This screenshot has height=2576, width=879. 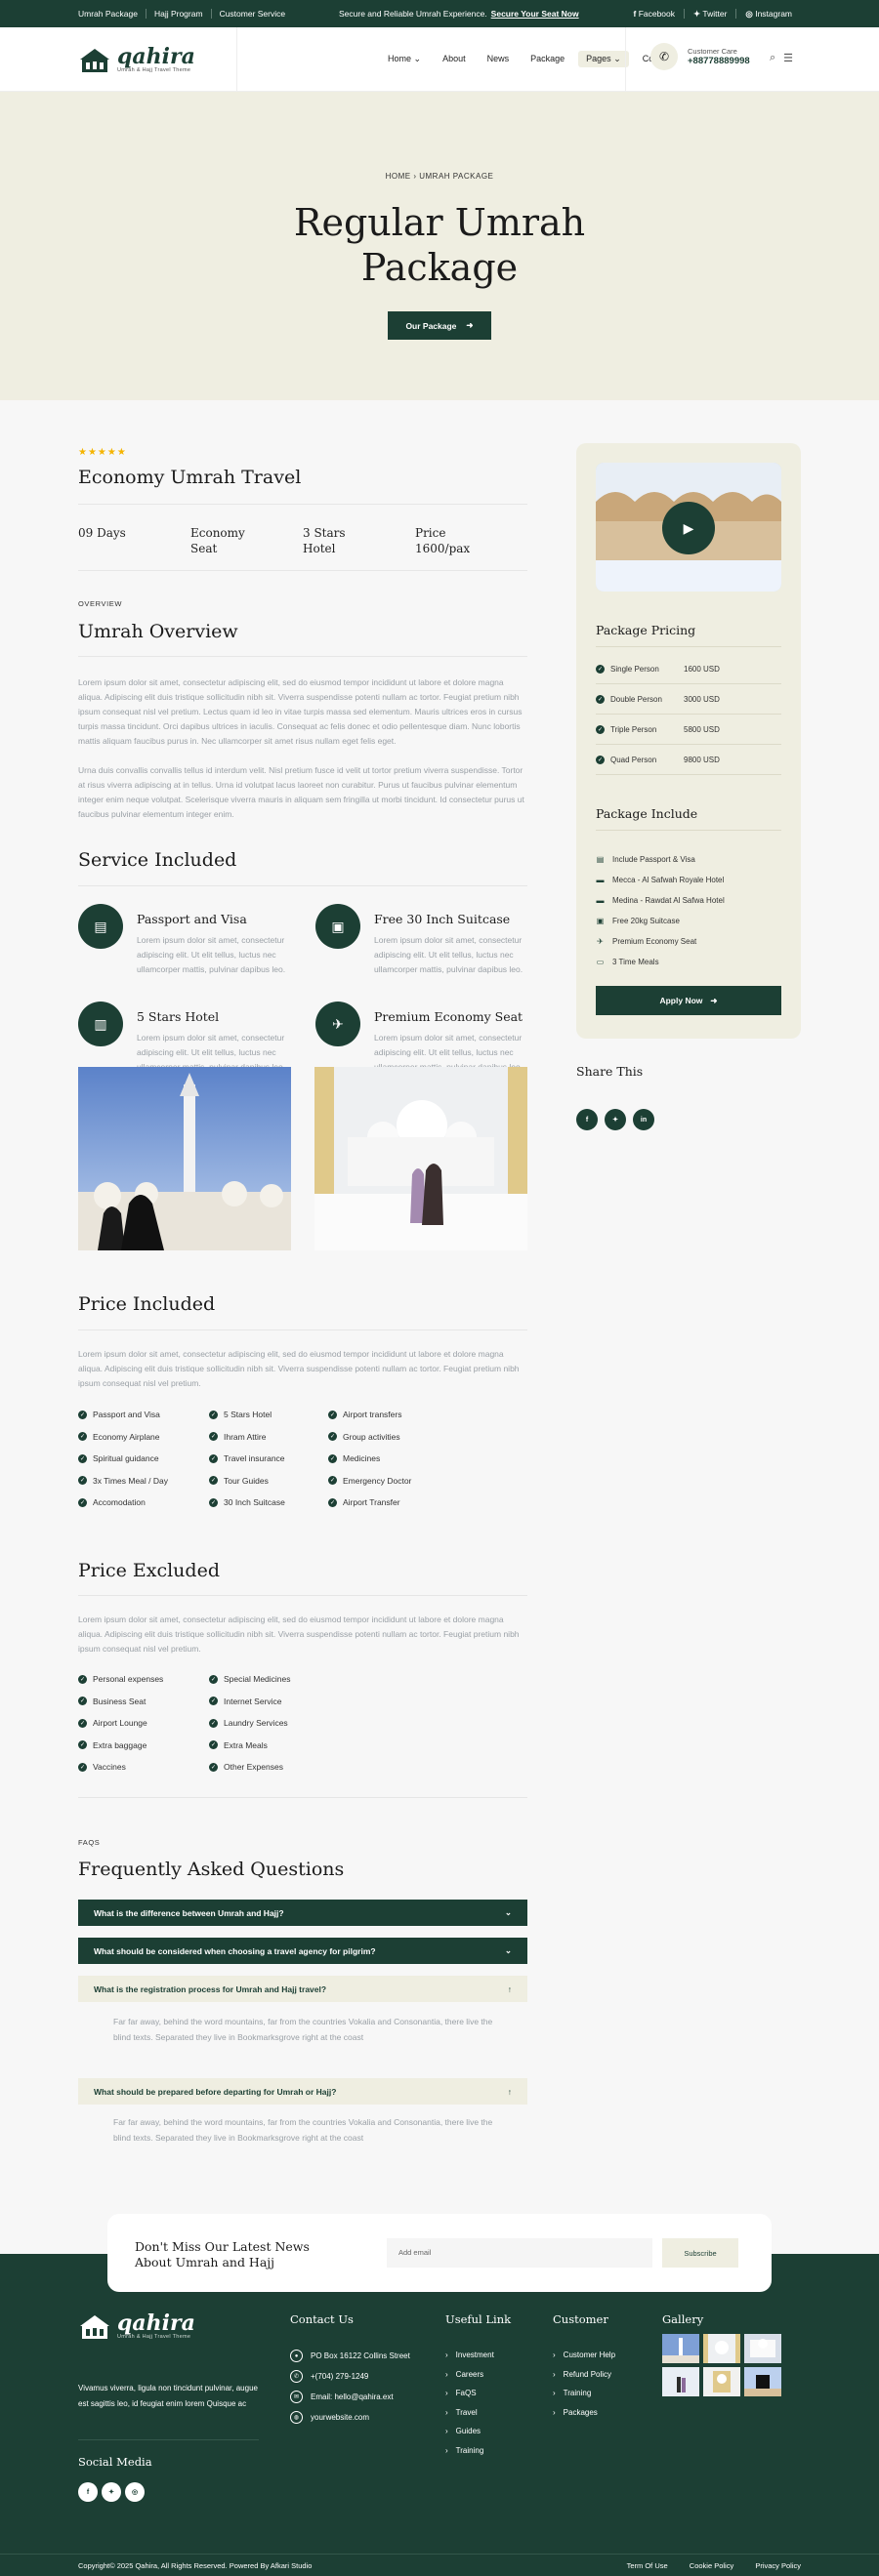 I want to click on terms-link: Term Of Use, so click(x=647, y=2565).